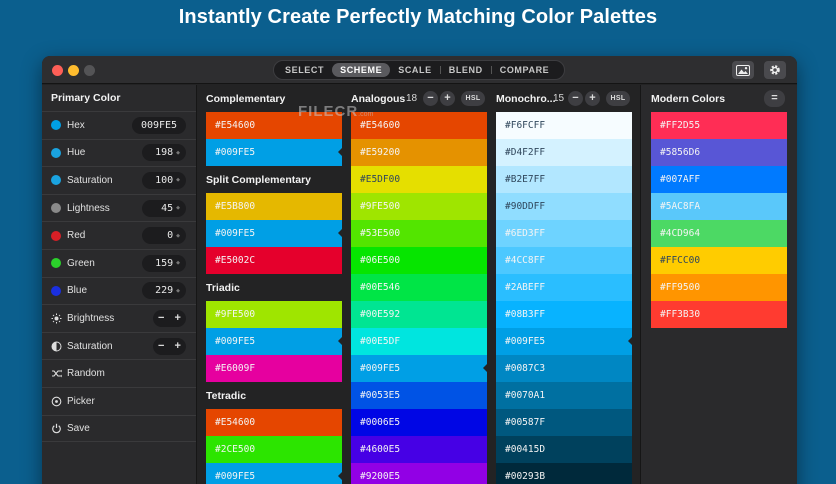 This screenshot has height=484, width=836. I want to click on title-bar: SELECT SCHEME SCALE BLEND COMPARE, so click(419, 70).